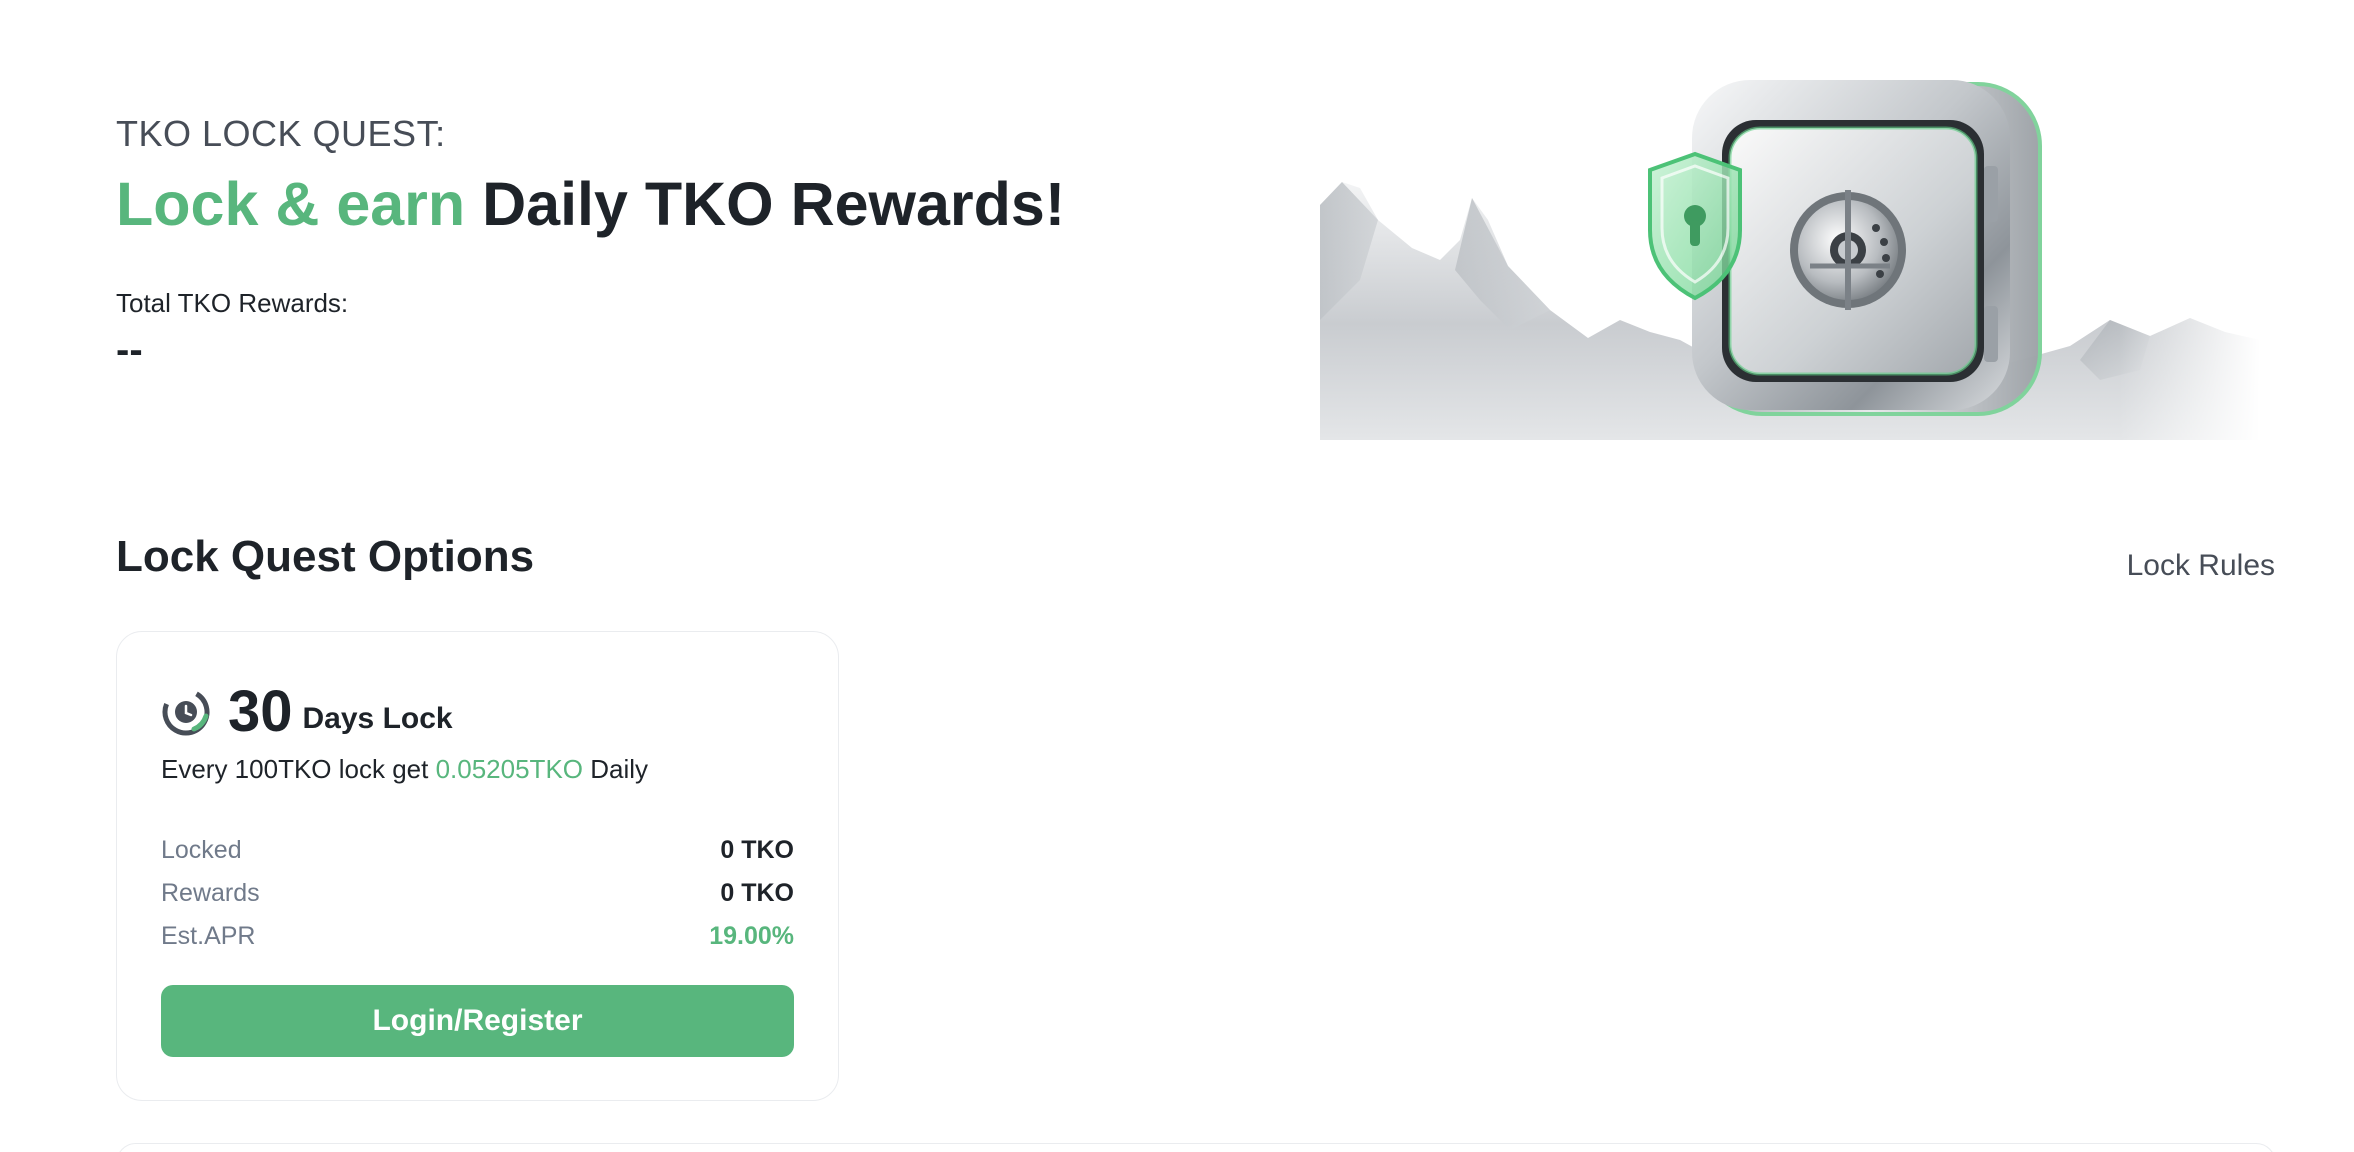 The height and width of the screenshot is (1152, 2354). I want to click on safe-mountain-illustration, so click(1790, 255).